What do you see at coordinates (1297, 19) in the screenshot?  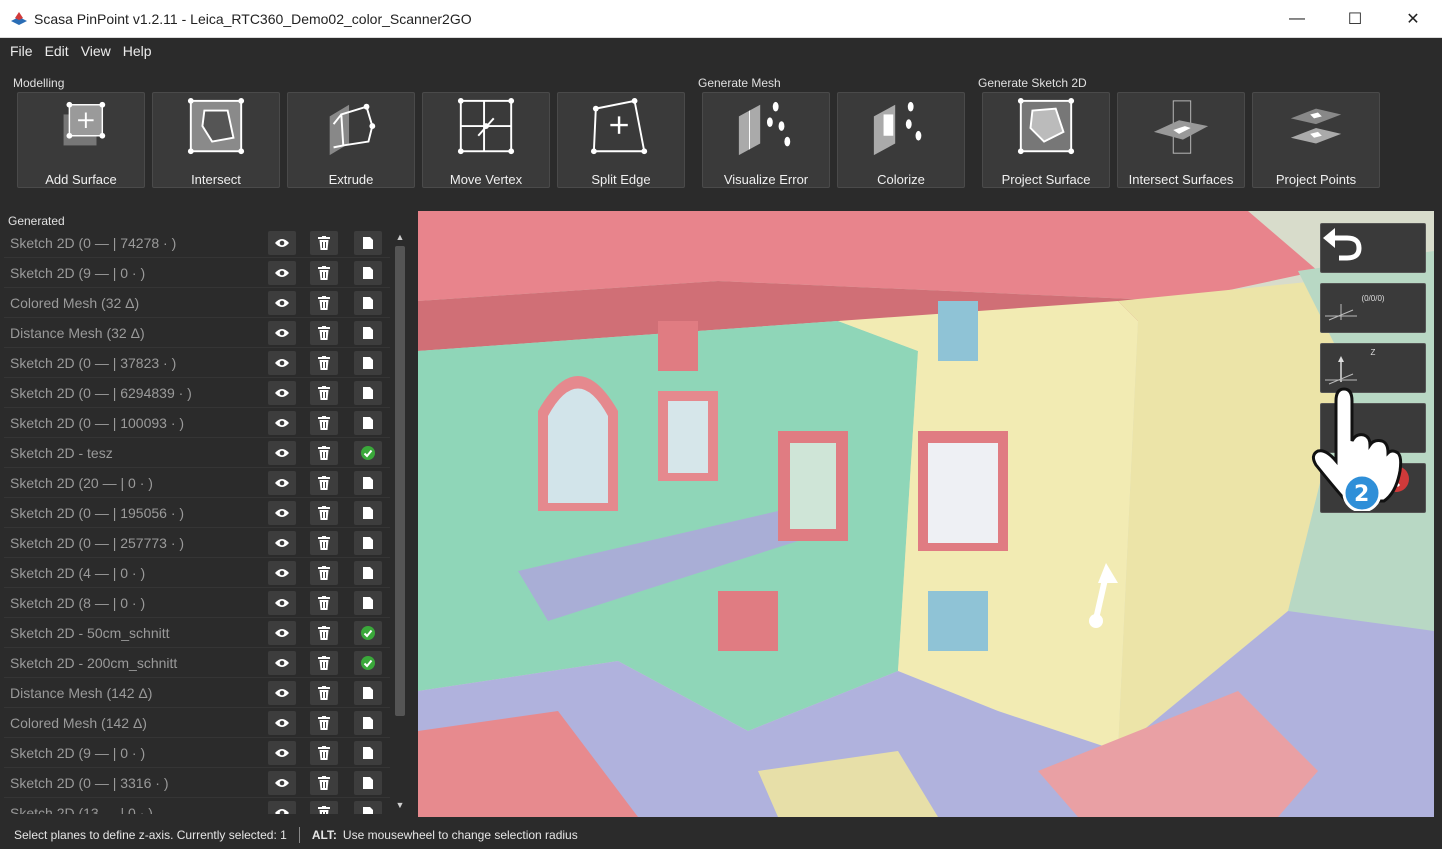 I see `minimize-button: —` at bounding box center [1297, 19].